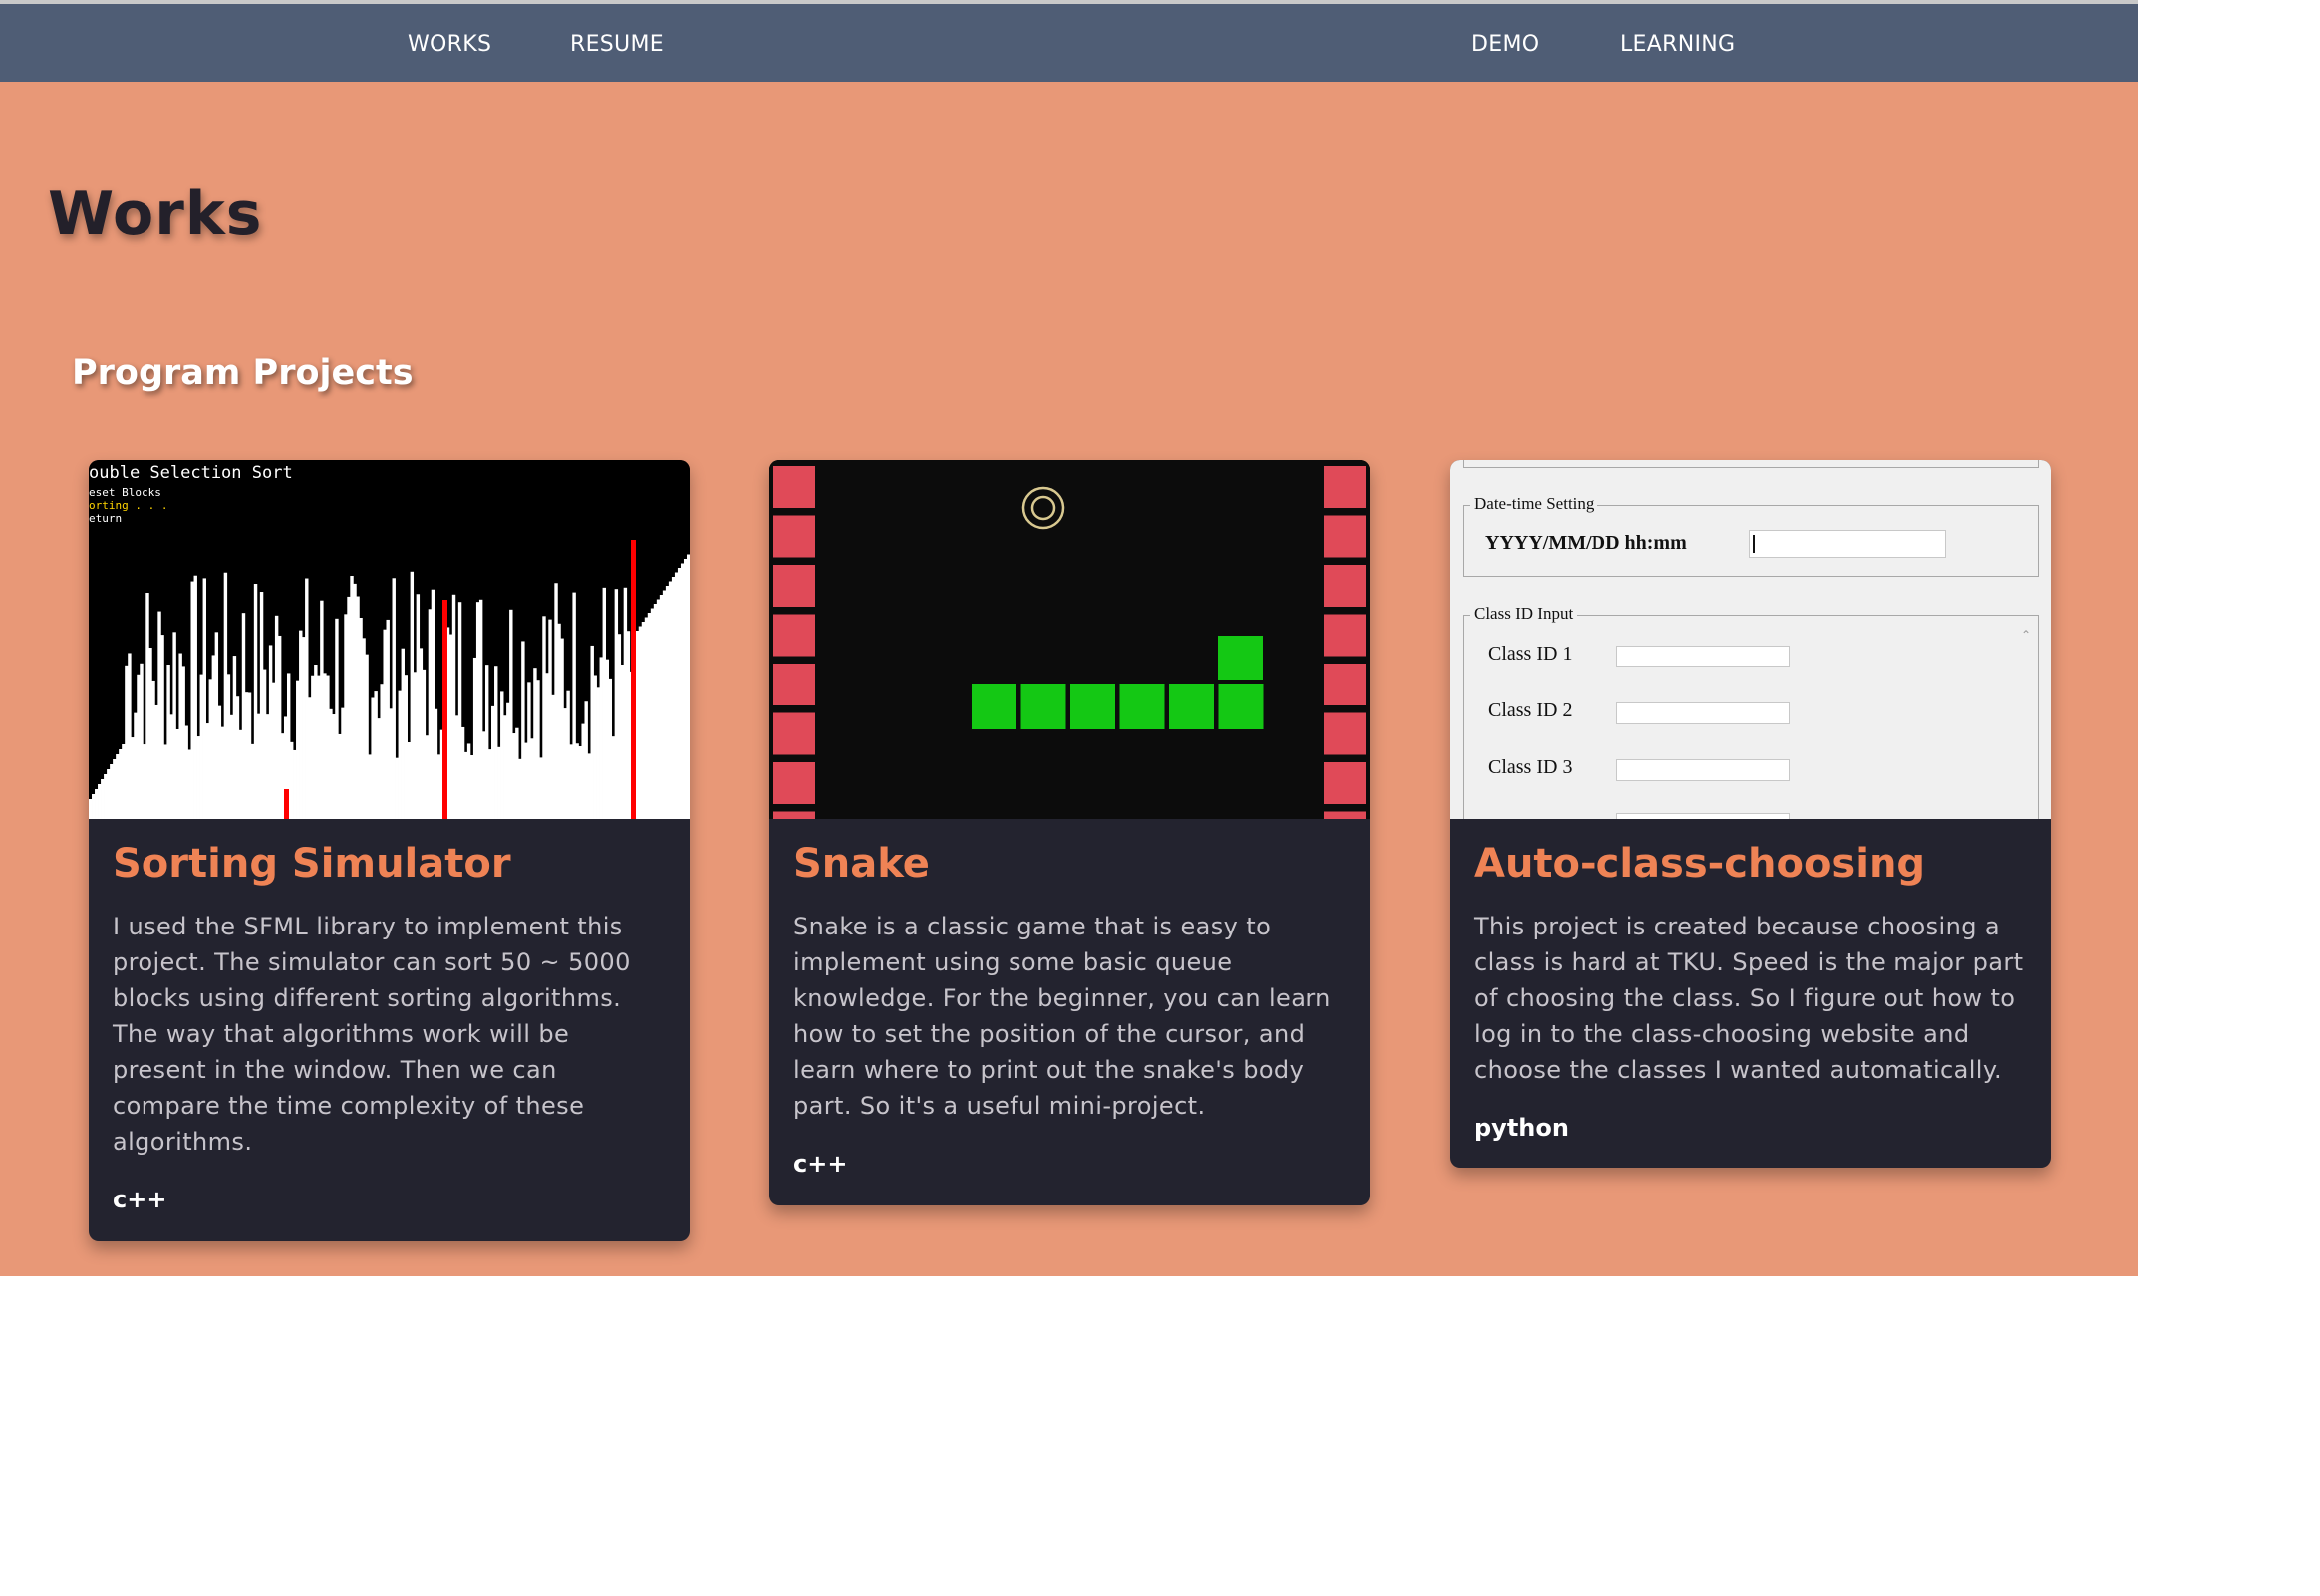 This screenshot has width=2320, height=1596. I want to click on snake-left-wall, so click(794, 639).